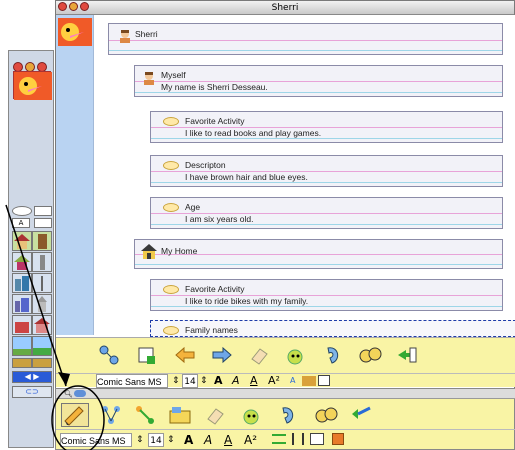 The image size is (515, 450). I want to click on box-tool-icon, so click(43, 223).